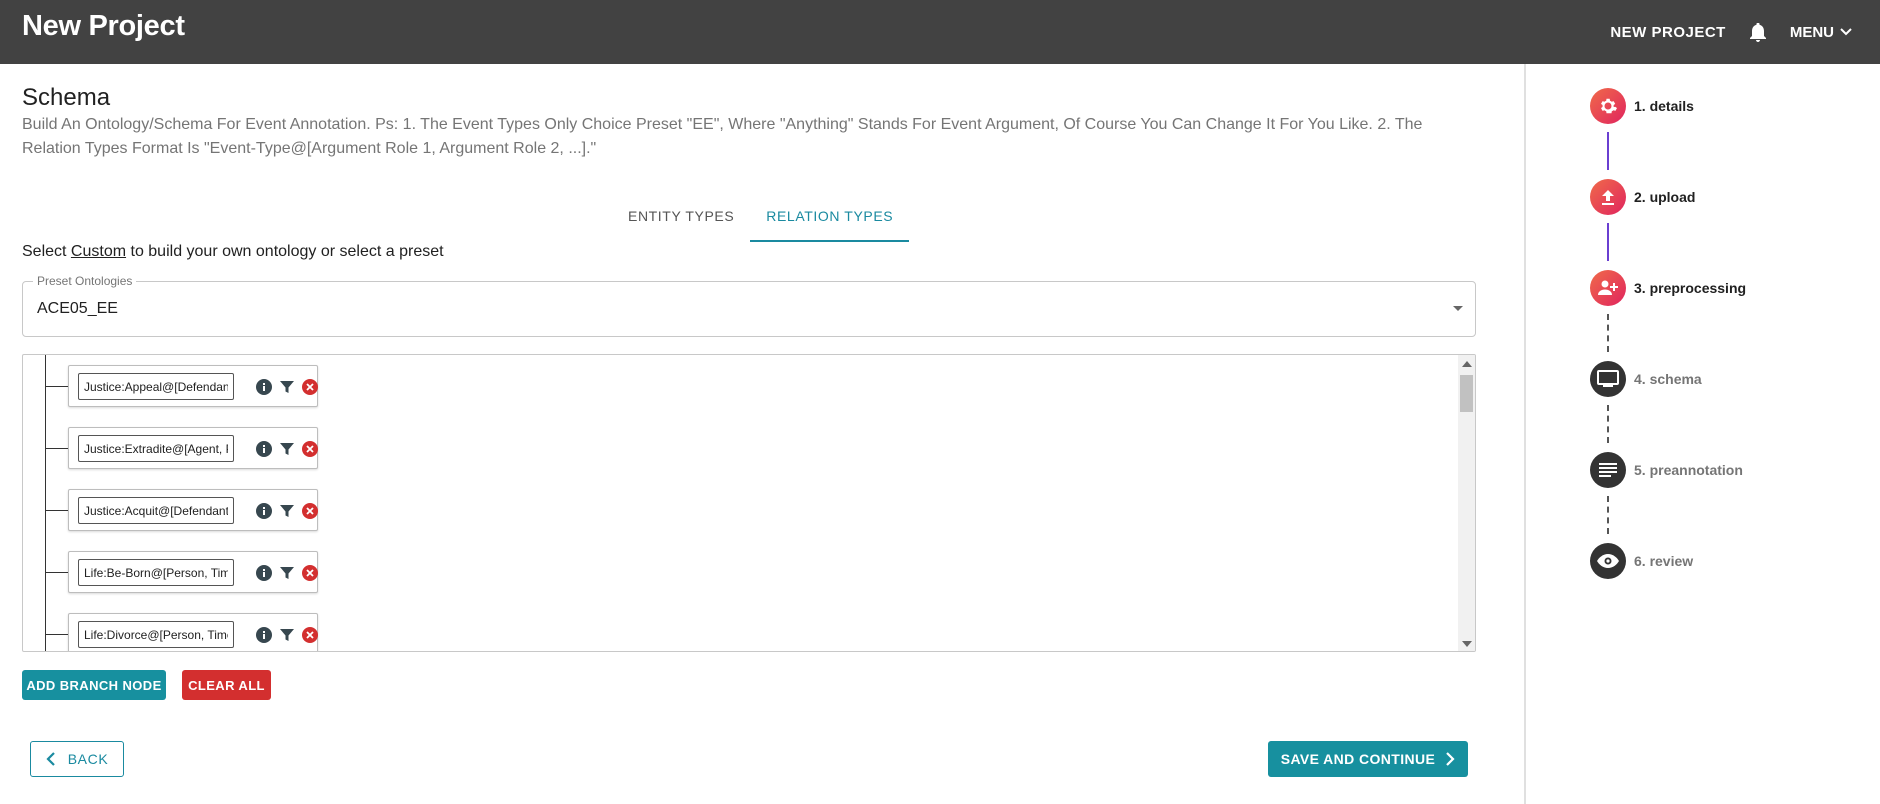 The width and height of the screenshot is (1880, 804). I want to click on save-and-continue-button: SAVE AND CONTINUE, so click(1368, 759).